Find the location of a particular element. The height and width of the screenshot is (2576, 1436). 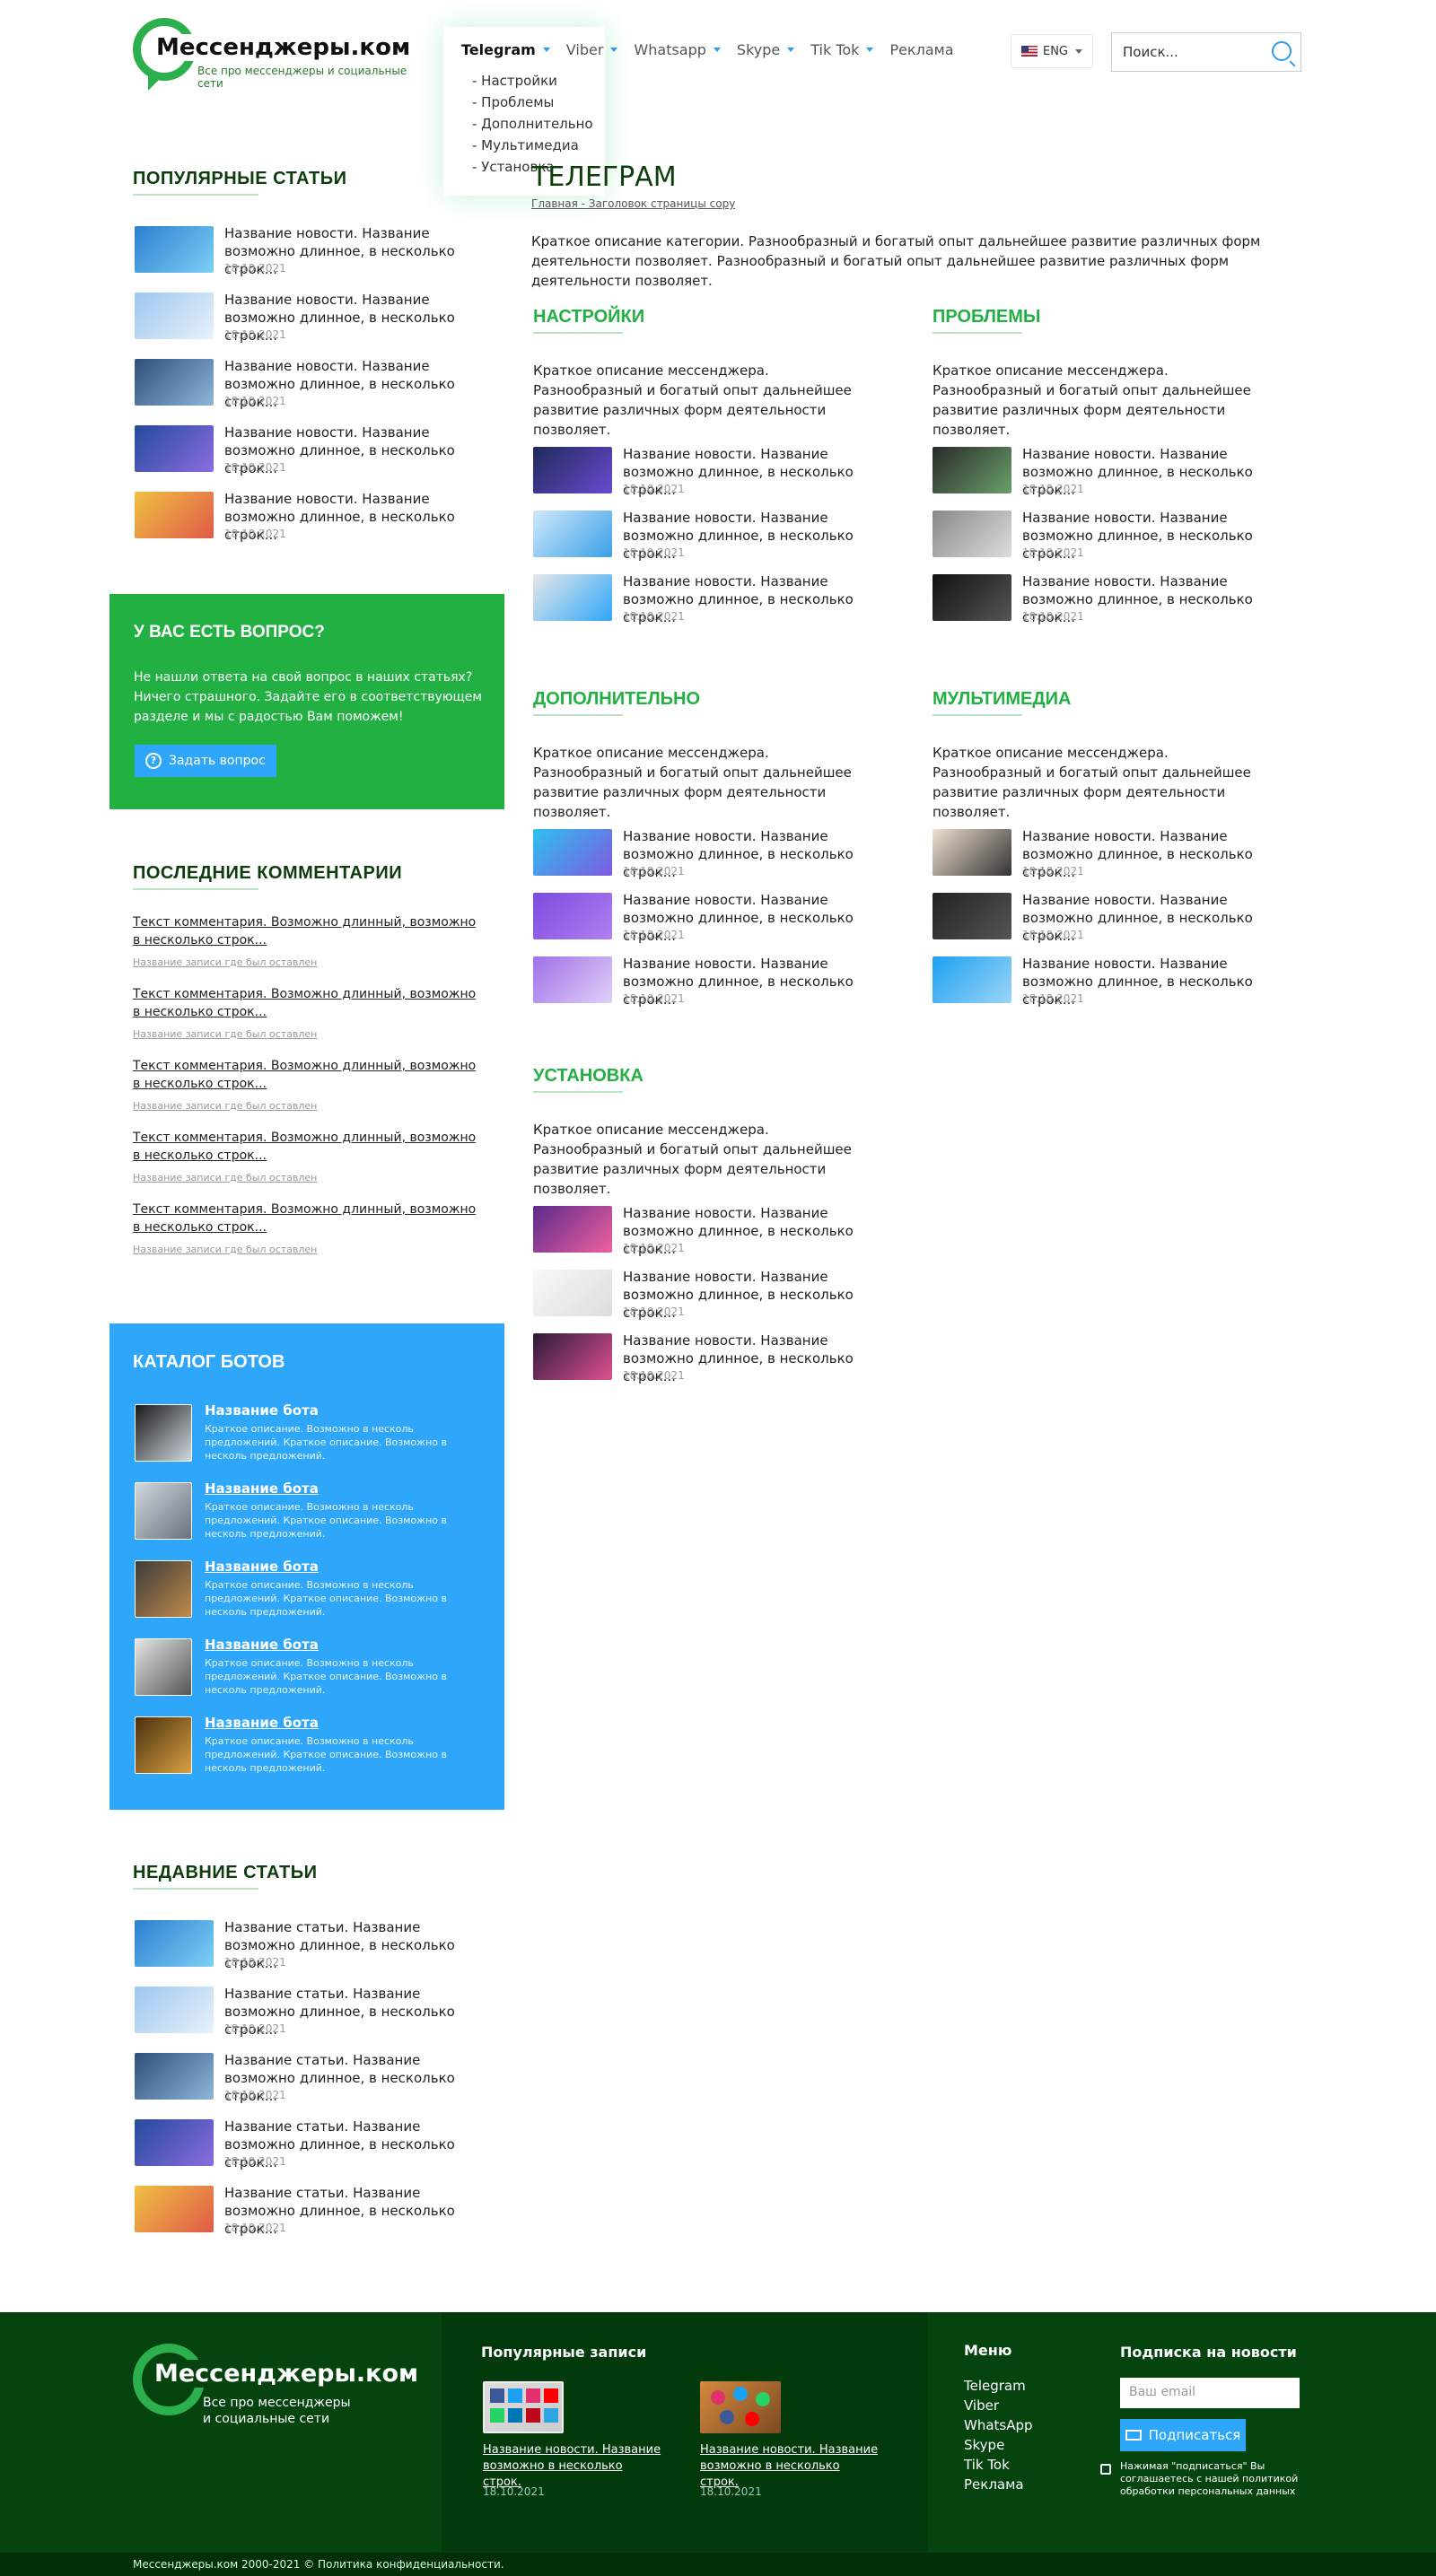

logo-subtitle: Все про мессенджеры и социальные сети is located at coordinates (302, 78).